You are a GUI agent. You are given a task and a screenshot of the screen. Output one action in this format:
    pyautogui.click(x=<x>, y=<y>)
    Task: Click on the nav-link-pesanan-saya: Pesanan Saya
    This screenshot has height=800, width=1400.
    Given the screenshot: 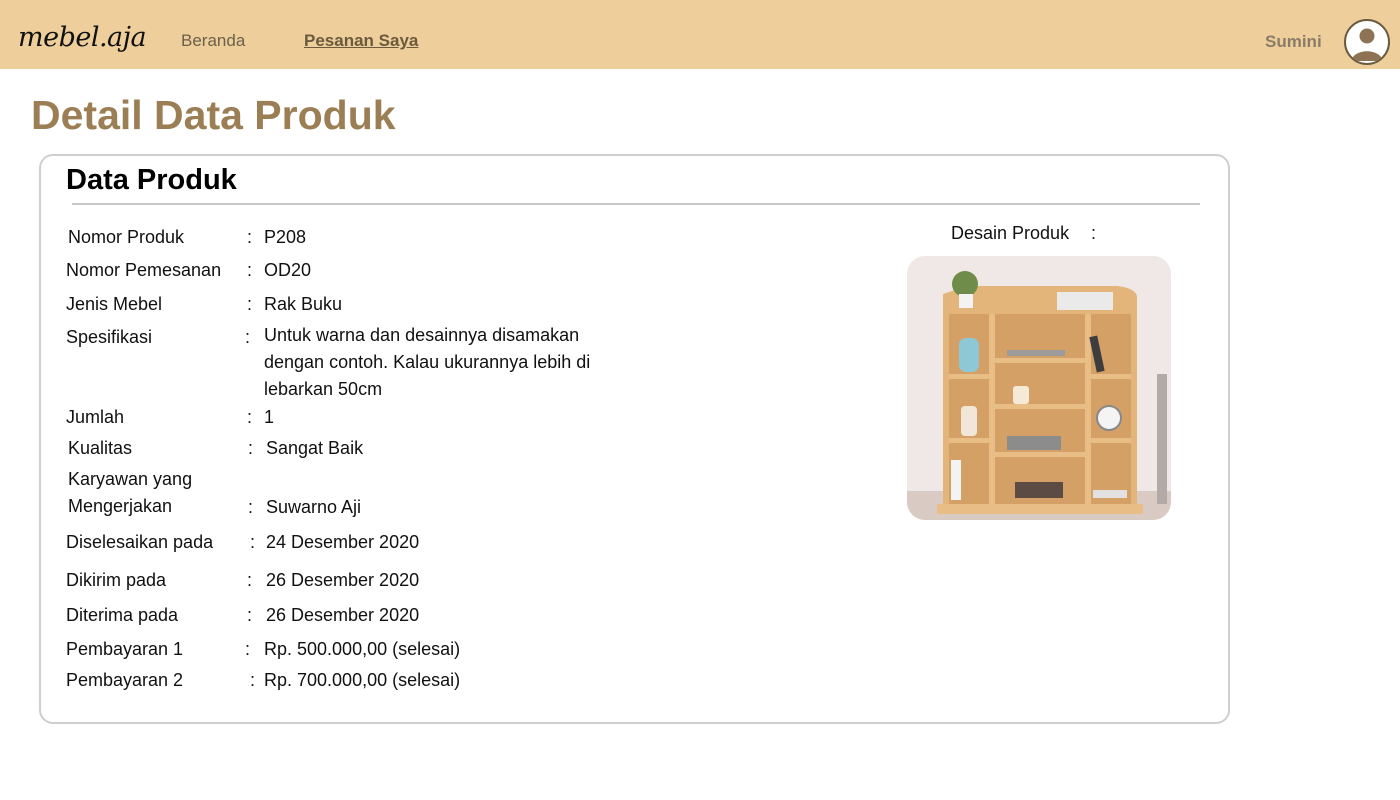 What is the action you would take?
    pyautogui.click(x=361, y=41)
    